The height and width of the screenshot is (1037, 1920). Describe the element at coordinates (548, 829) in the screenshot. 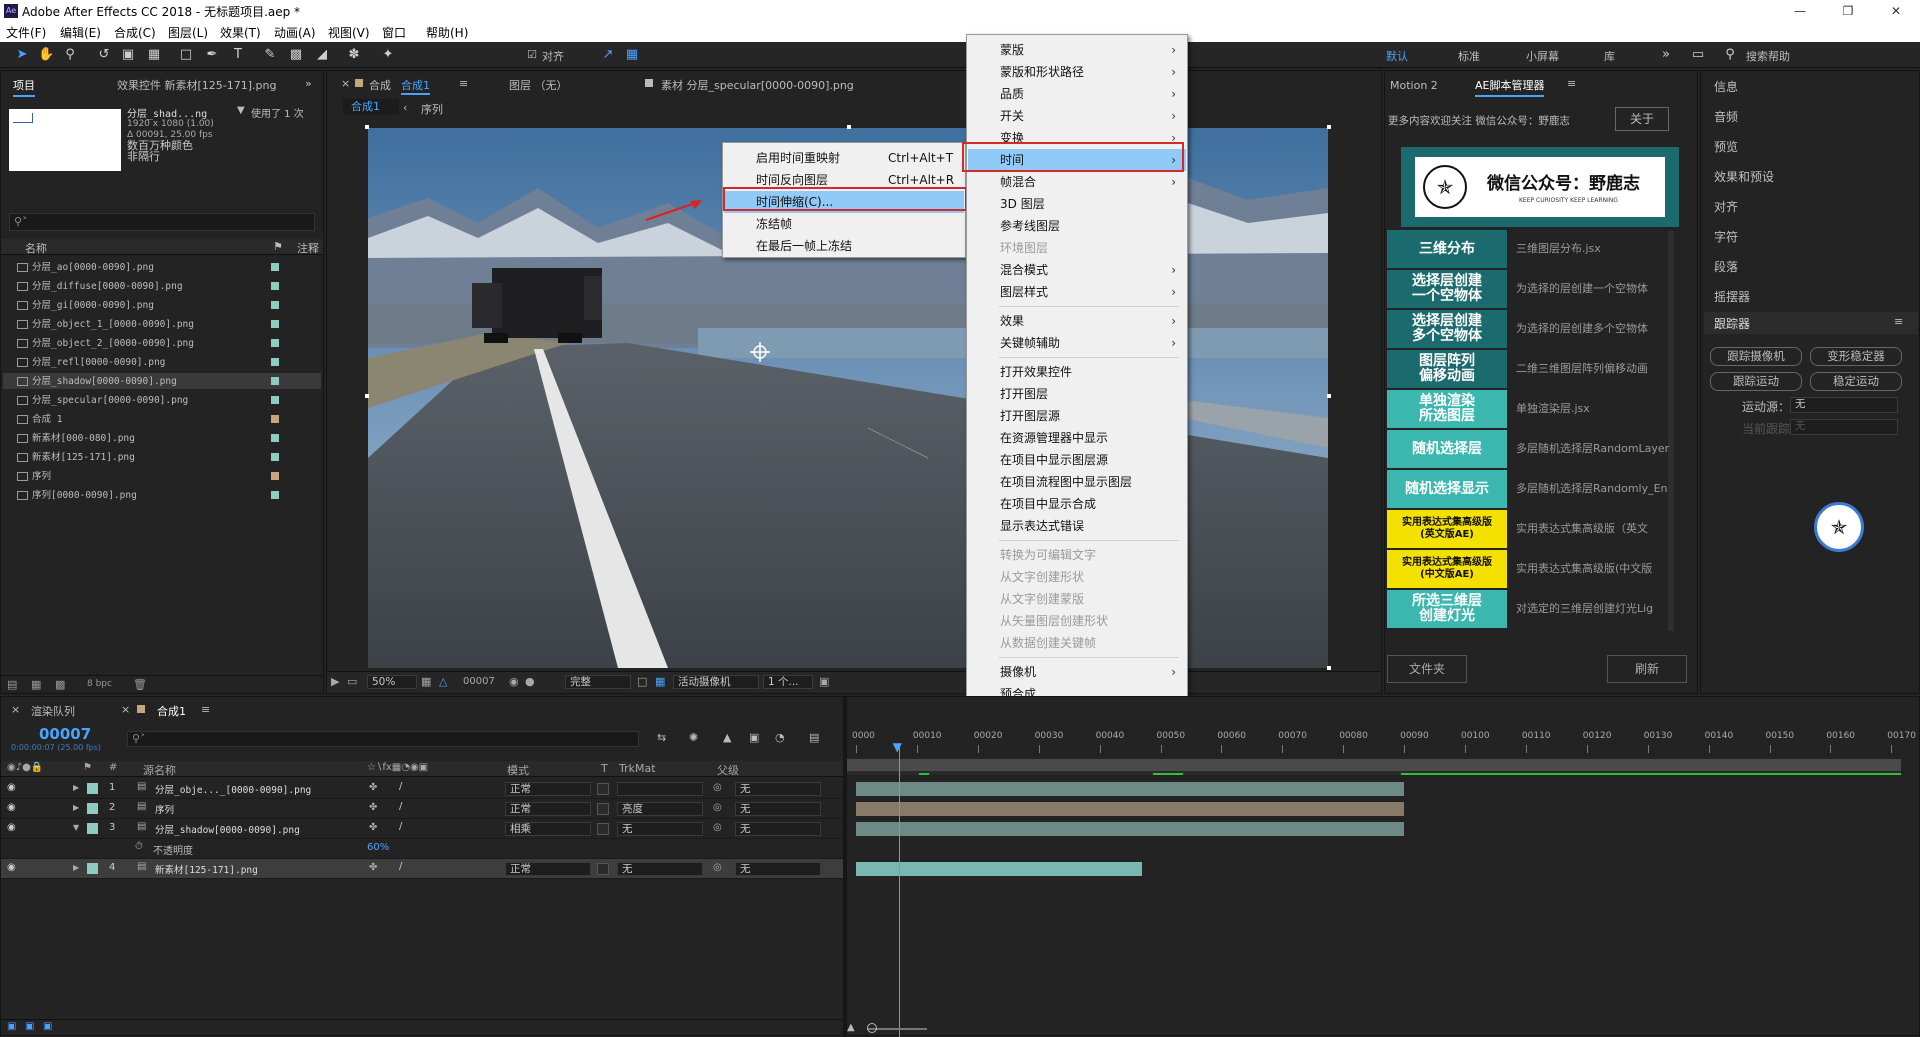

I see `mode-dropdown: 相乘` at that location.